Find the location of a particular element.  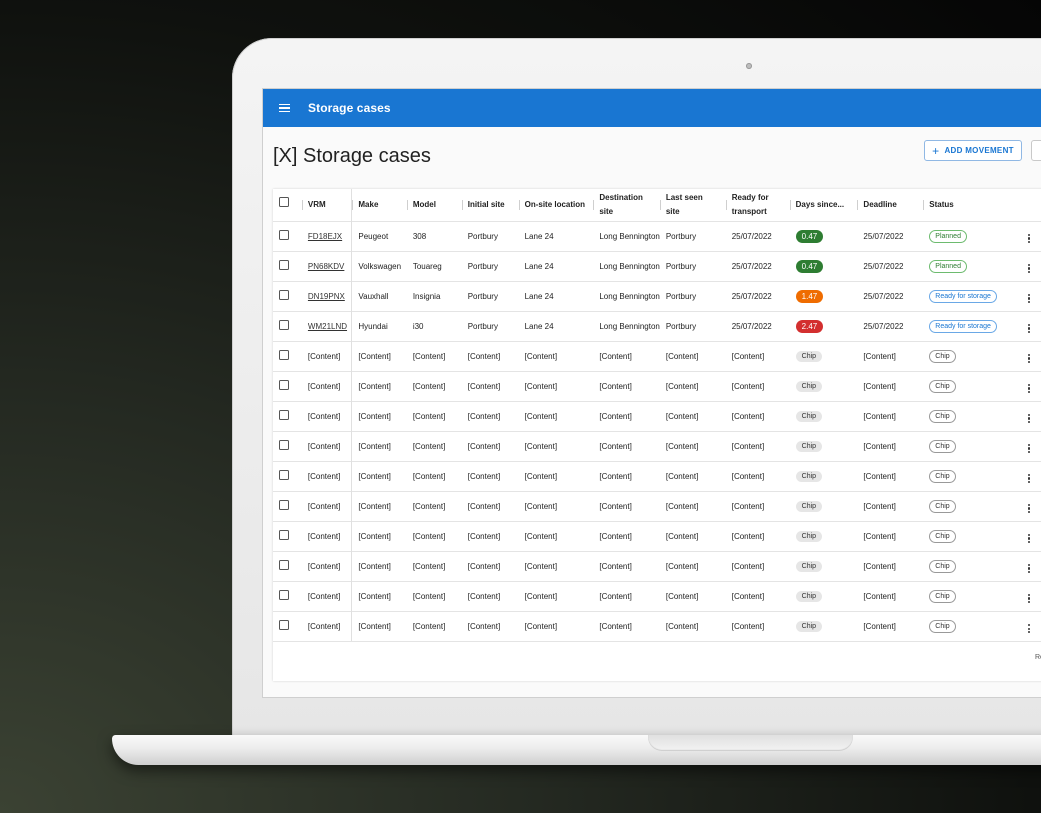

column-header-label: Destination site is located at coordinates (621, 204).